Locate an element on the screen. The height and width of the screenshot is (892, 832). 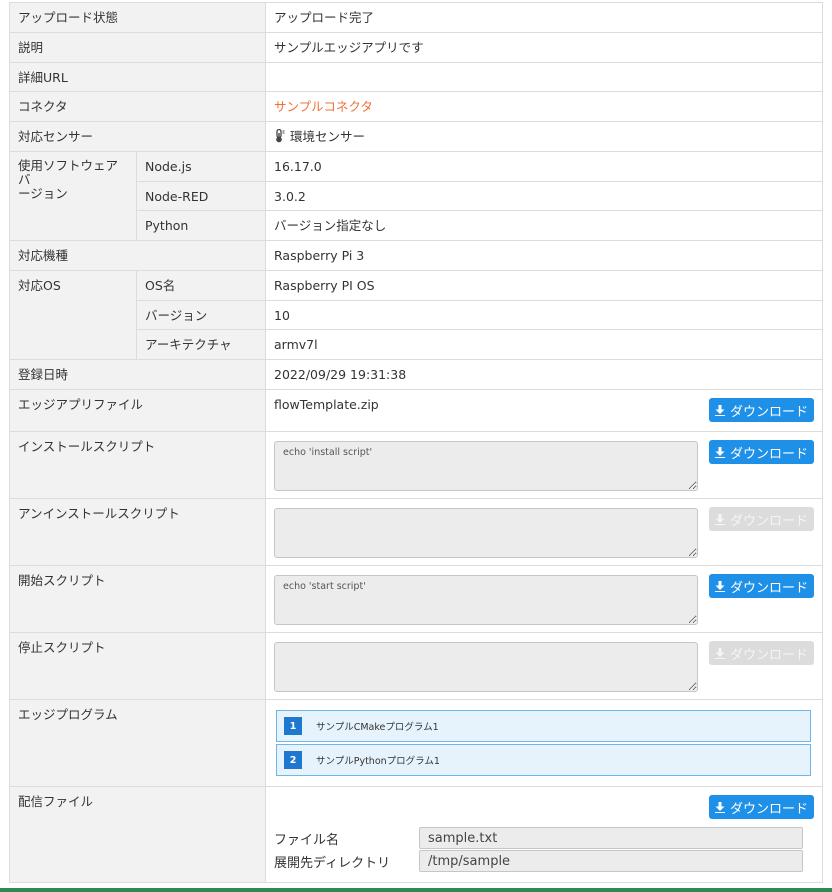
install-script-textarea: echo 'install script' is located at coordinates (486, 466).